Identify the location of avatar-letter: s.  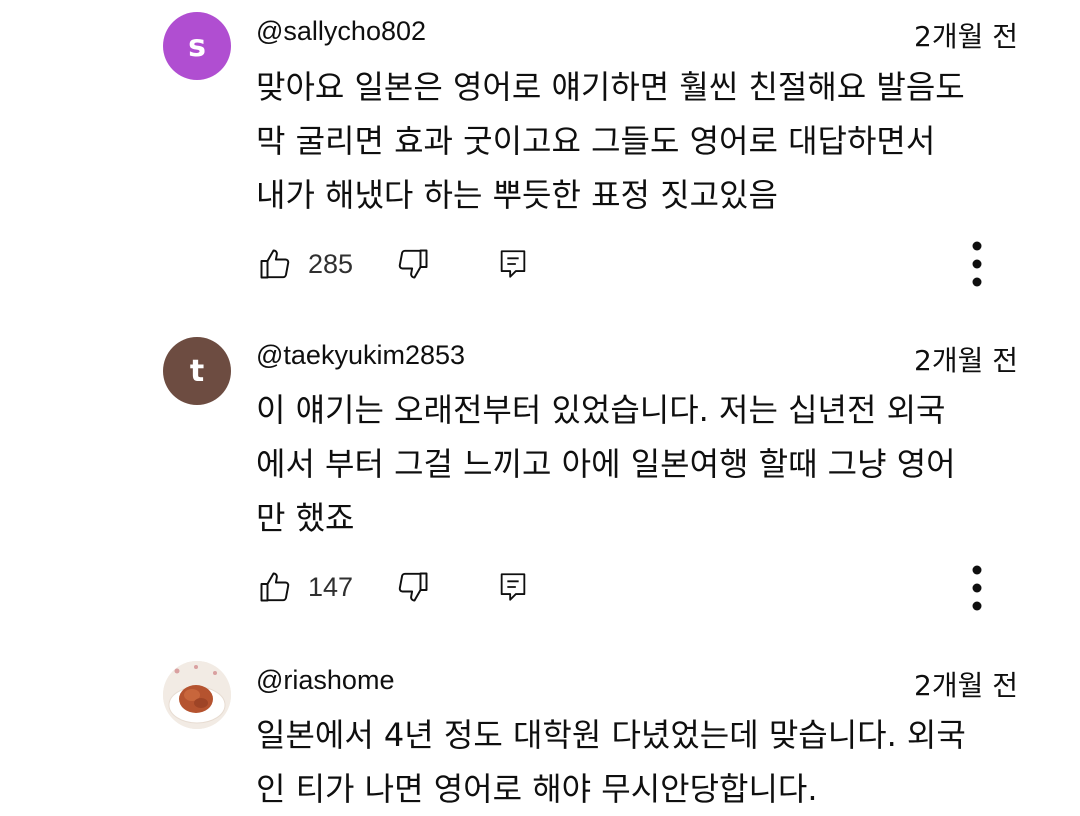
(197, 46).